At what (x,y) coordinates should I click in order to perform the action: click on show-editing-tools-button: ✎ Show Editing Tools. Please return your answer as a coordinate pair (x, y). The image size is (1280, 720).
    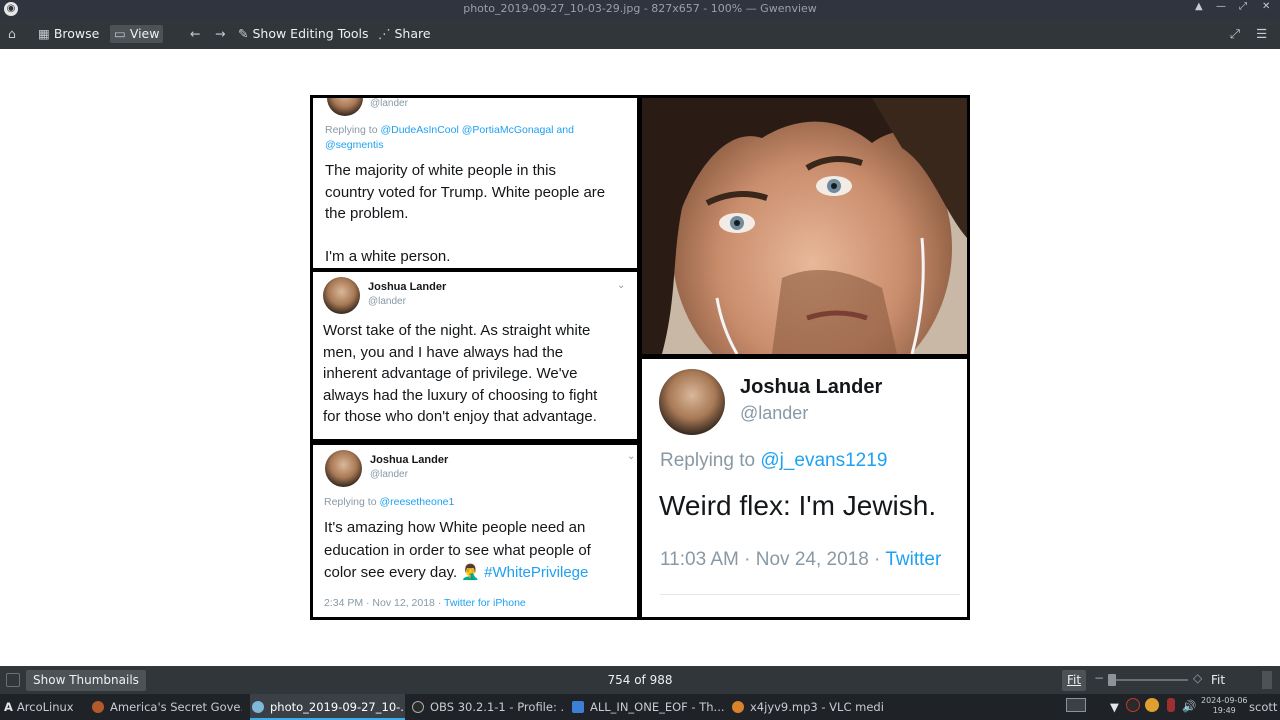
    Looking at the image, I should click on (303, 34).